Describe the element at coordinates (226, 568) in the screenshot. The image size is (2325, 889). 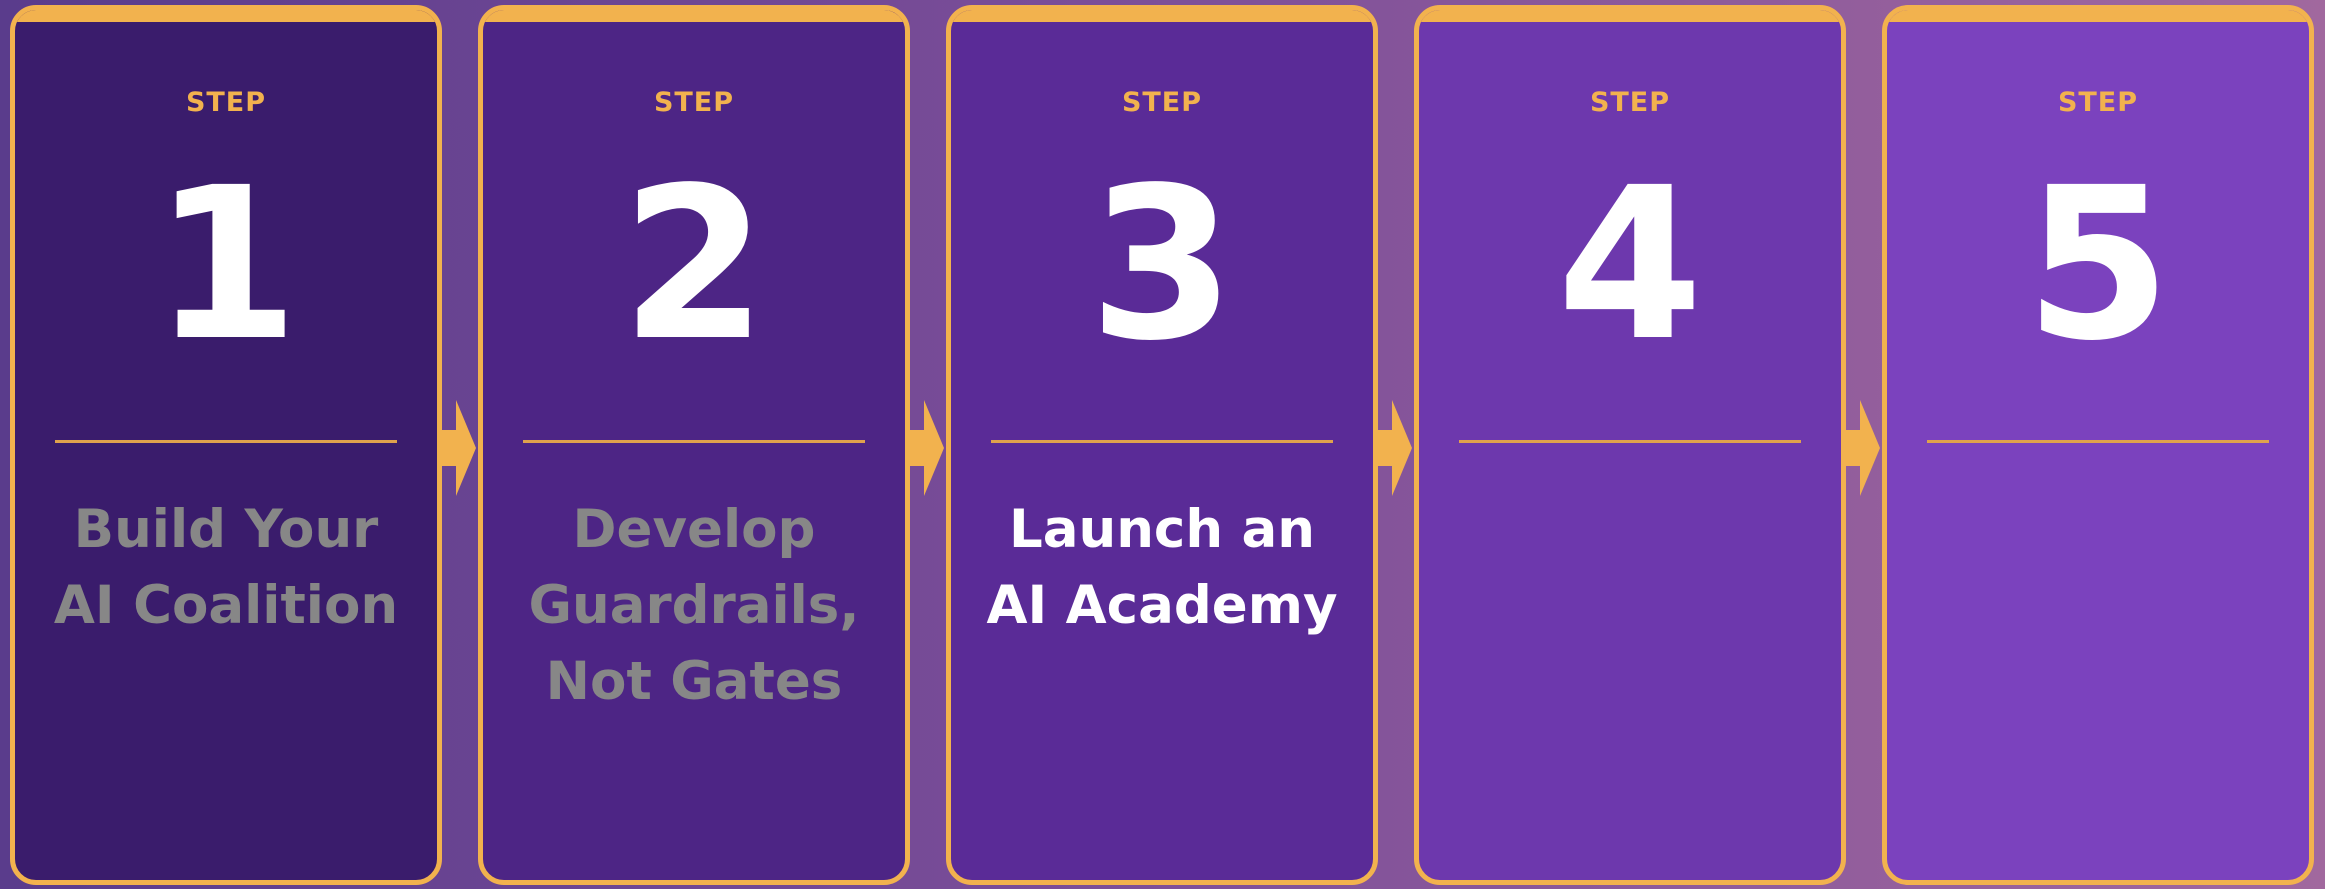
I see `step-title: Build Your AI Coalition` at that location.